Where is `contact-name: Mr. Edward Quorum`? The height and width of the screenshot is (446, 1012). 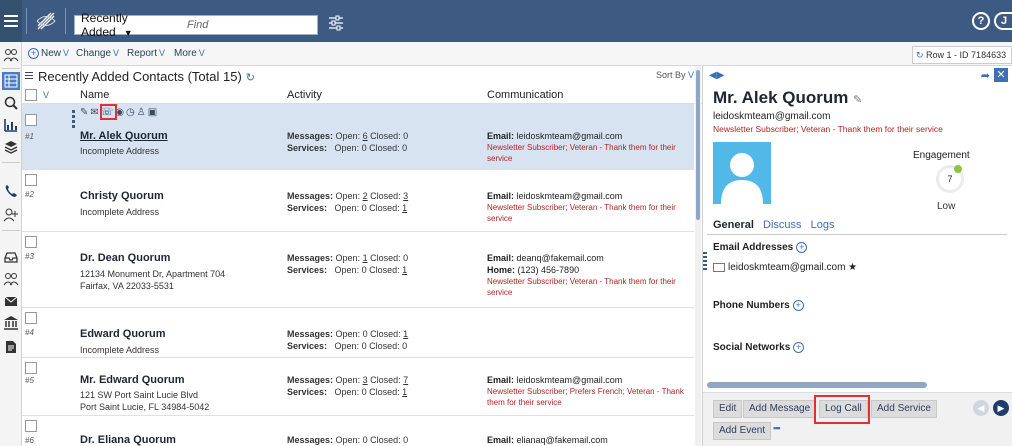
contact-name: Mr. Edward Quorum is located at coordinates (132, 380).